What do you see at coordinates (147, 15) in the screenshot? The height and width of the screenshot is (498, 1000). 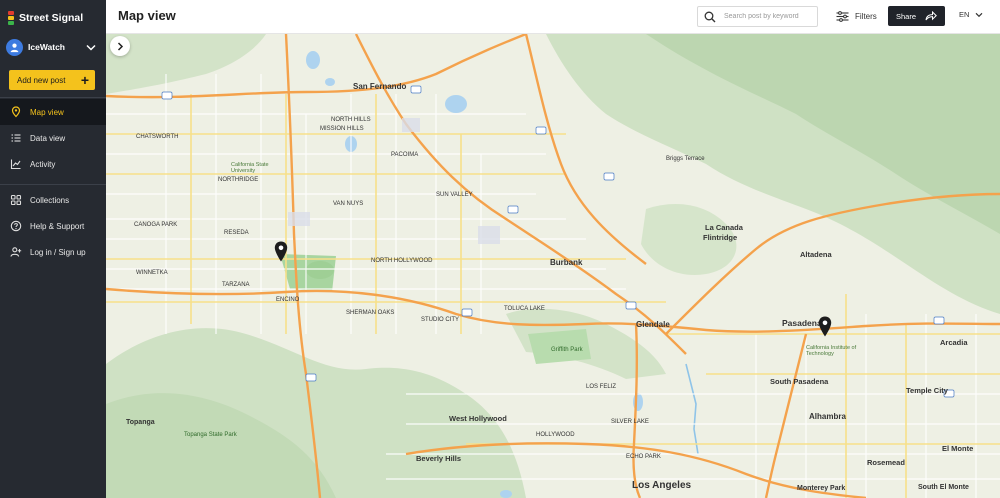 I see `page-title: Map view` at bounding box center [147, 15].